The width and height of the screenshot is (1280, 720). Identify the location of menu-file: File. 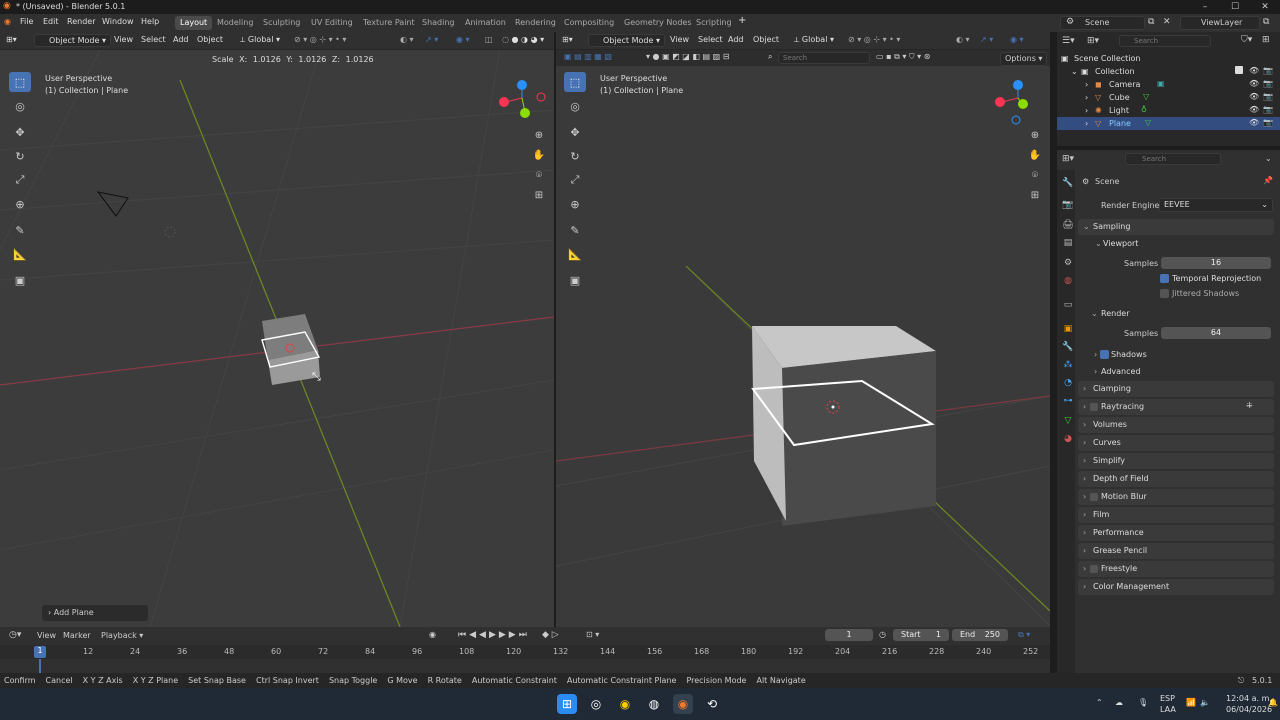
(26, 21).